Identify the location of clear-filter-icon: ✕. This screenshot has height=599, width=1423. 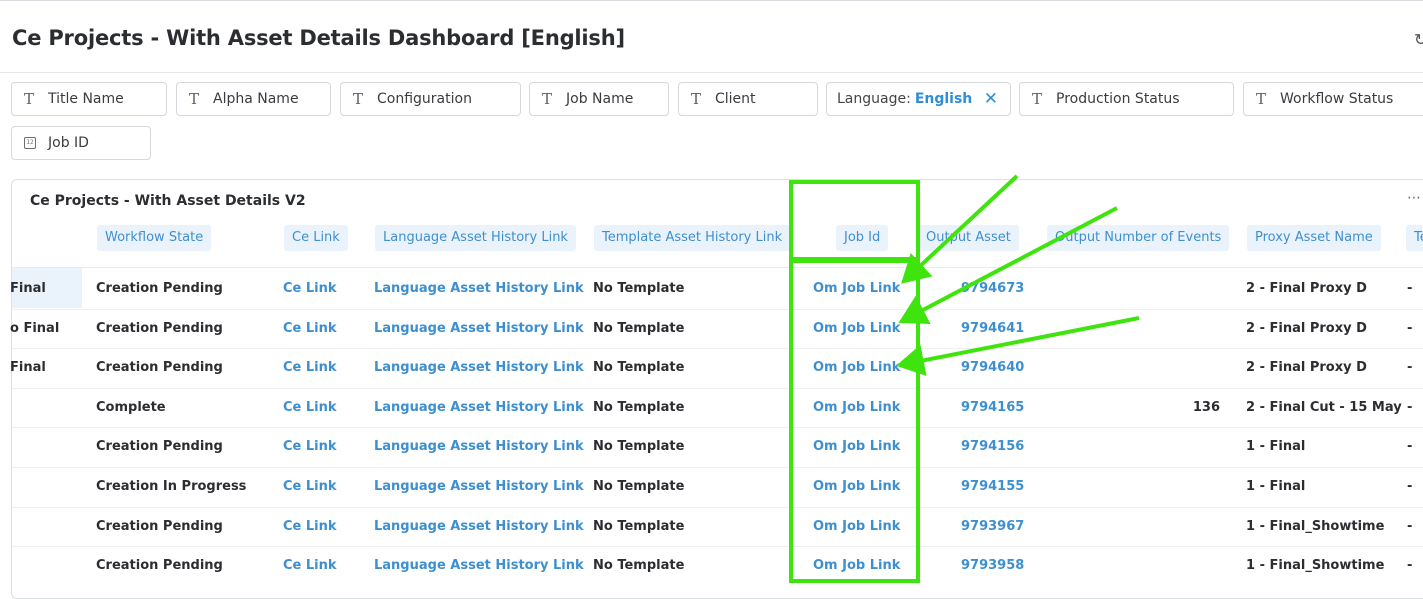
(991, 99).